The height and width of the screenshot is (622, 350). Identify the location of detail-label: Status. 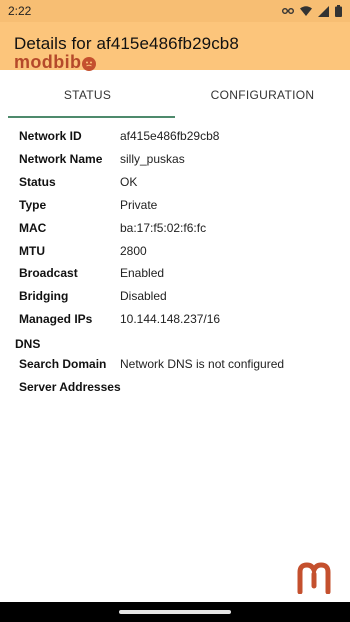
(37, 182).